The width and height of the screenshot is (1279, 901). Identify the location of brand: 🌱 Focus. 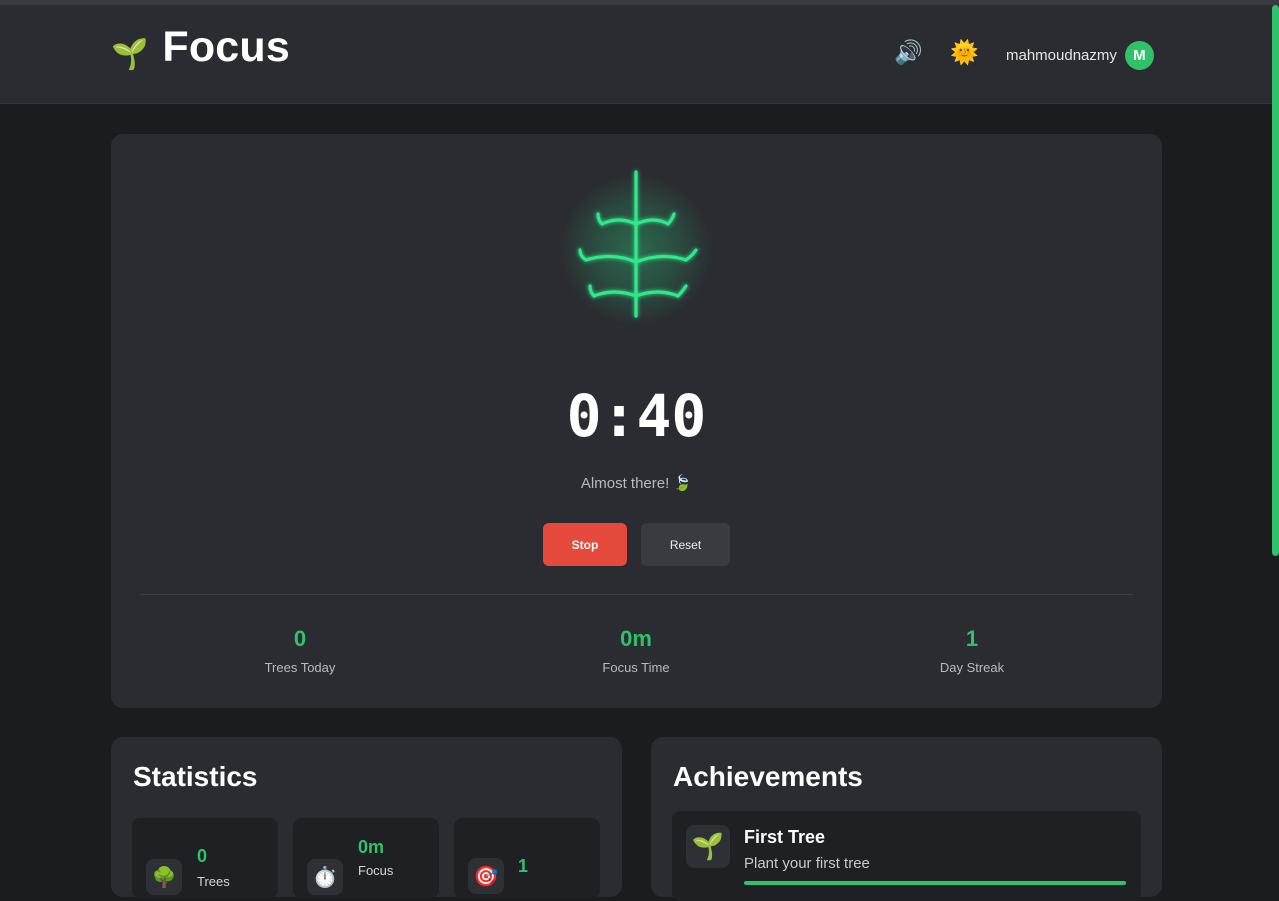
(200, 47).